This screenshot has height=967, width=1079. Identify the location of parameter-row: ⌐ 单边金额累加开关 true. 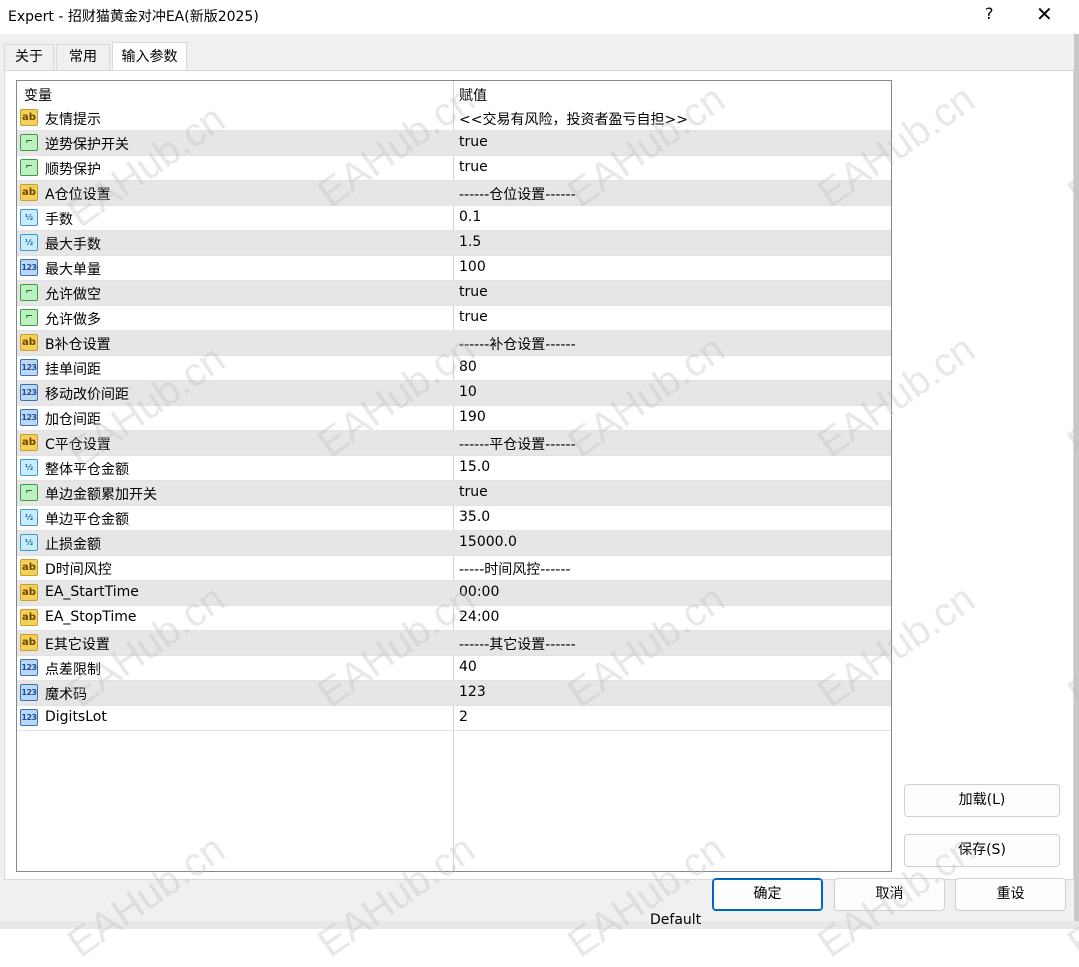
(454, 493).